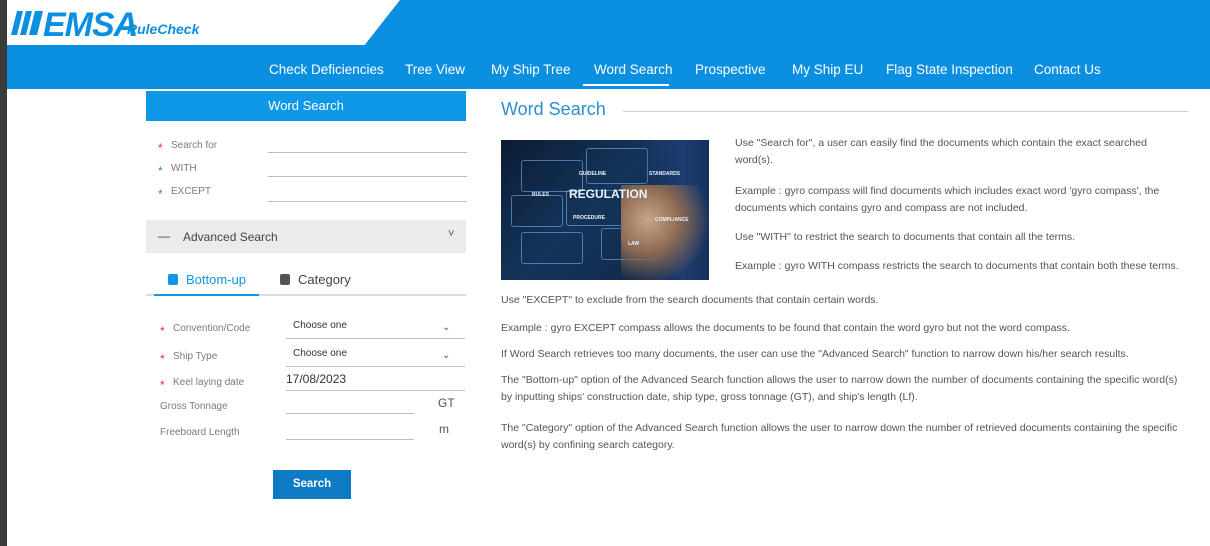 This screenshot has width=1210, height=546. Describe the element at coordinates (350, 413) in the screenshot. I see `gross-tonnage-input` at that location.